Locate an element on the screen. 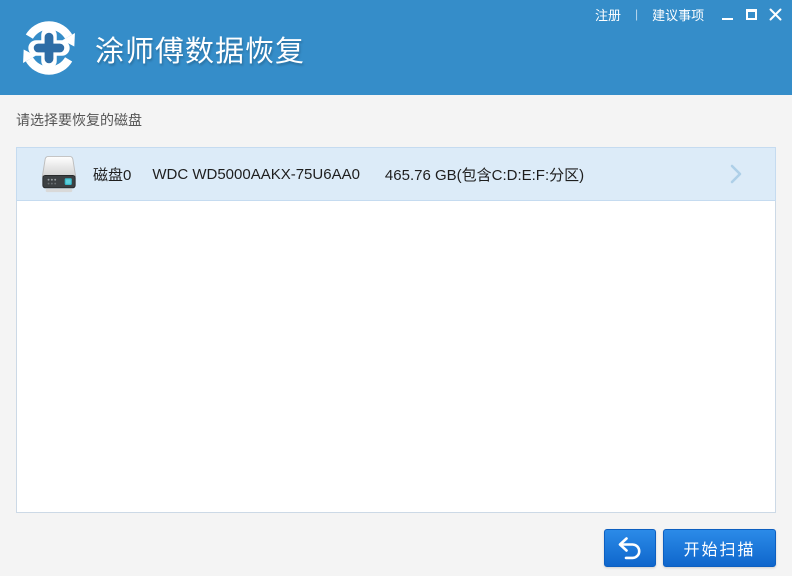  start-scan-button: 开始扫描 is located at coordinates (719, 548).